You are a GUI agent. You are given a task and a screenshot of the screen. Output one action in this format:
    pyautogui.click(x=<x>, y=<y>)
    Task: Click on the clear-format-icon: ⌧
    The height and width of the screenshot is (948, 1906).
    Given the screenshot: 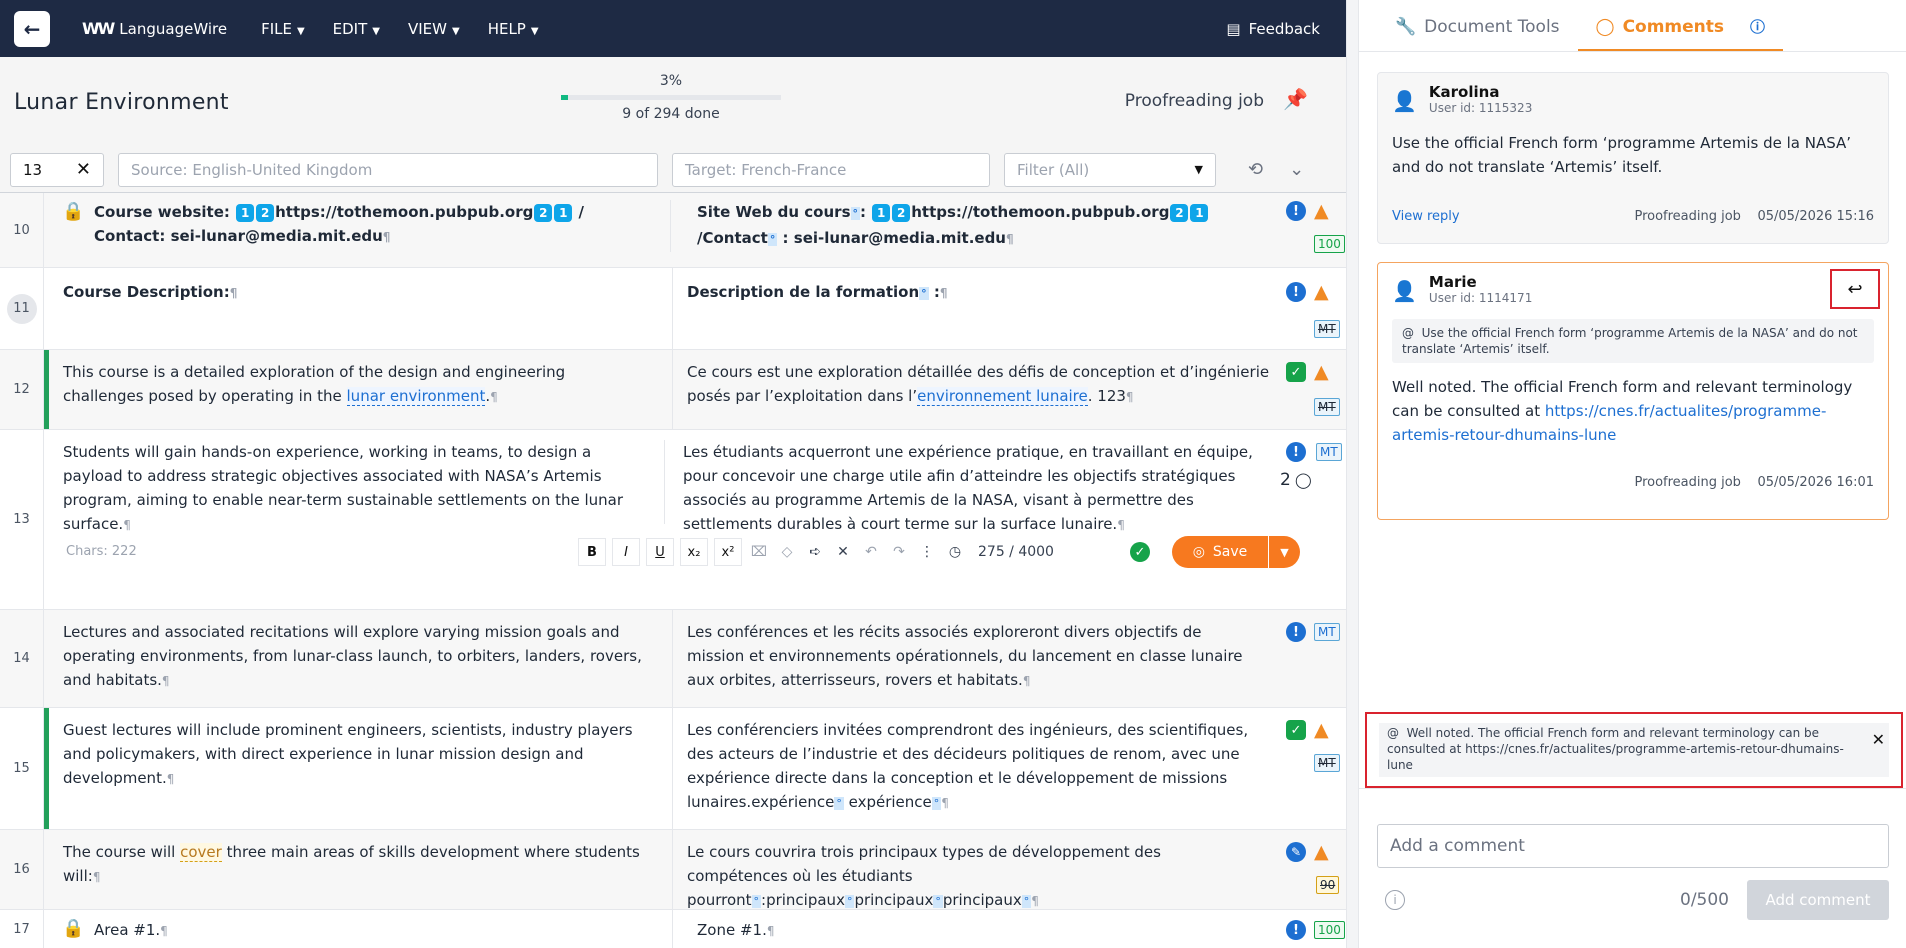 What is the action you would take?
    pyautogui.click(x=759, y=552)
    